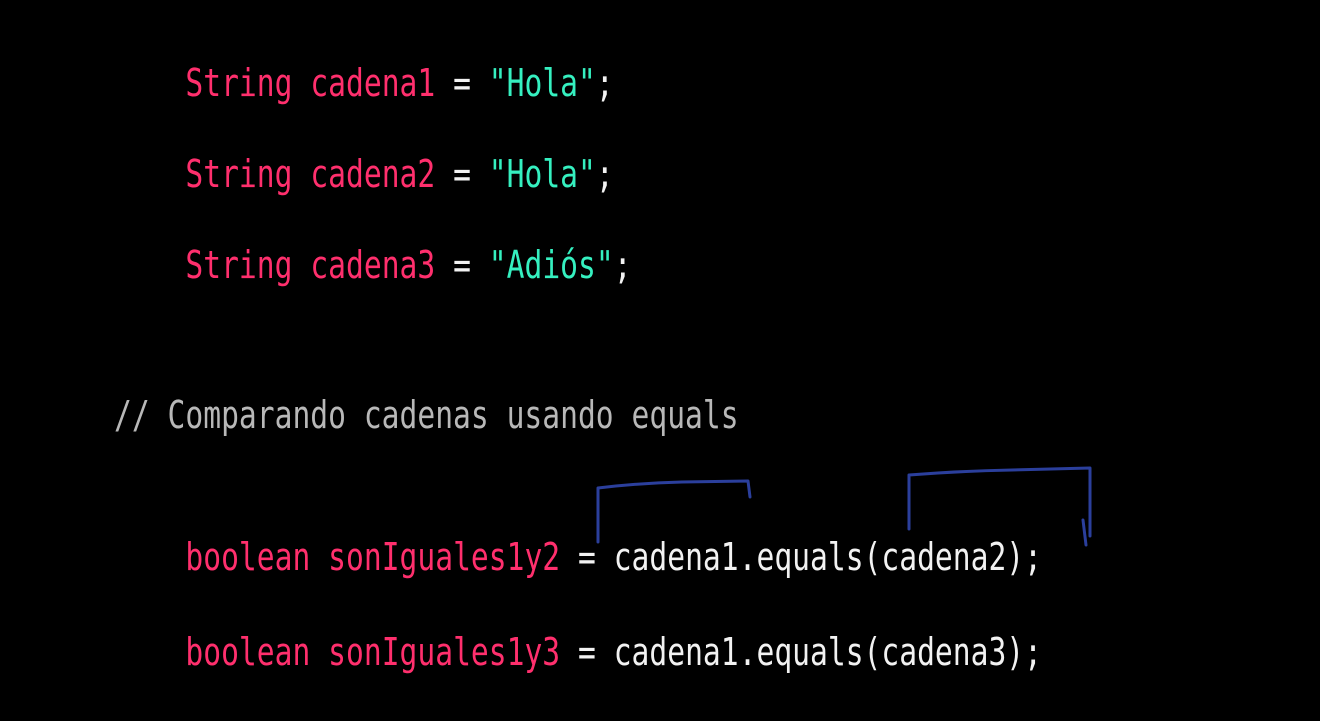 Image resolution: width=1320 pixels, height=721 pixels. I want to click on comment-line: // Comparando cadenas usando equals, so click(426, 415).